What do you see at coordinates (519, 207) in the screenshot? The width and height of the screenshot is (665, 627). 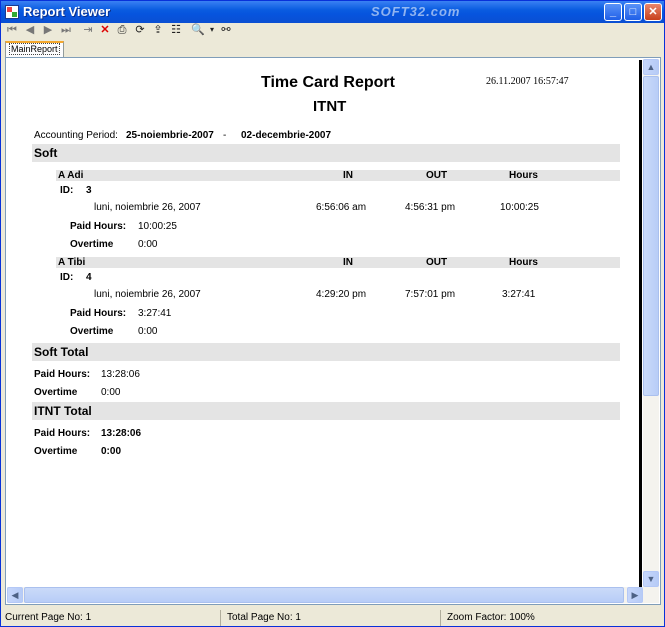 I see `punch-hours: 10:00:25` at bounding box center [519, 207].